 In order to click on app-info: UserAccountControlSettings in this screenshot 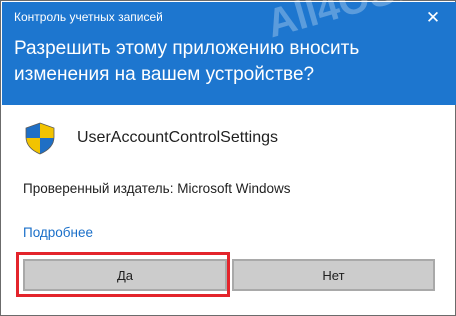, I will do `click(150, 138)`.